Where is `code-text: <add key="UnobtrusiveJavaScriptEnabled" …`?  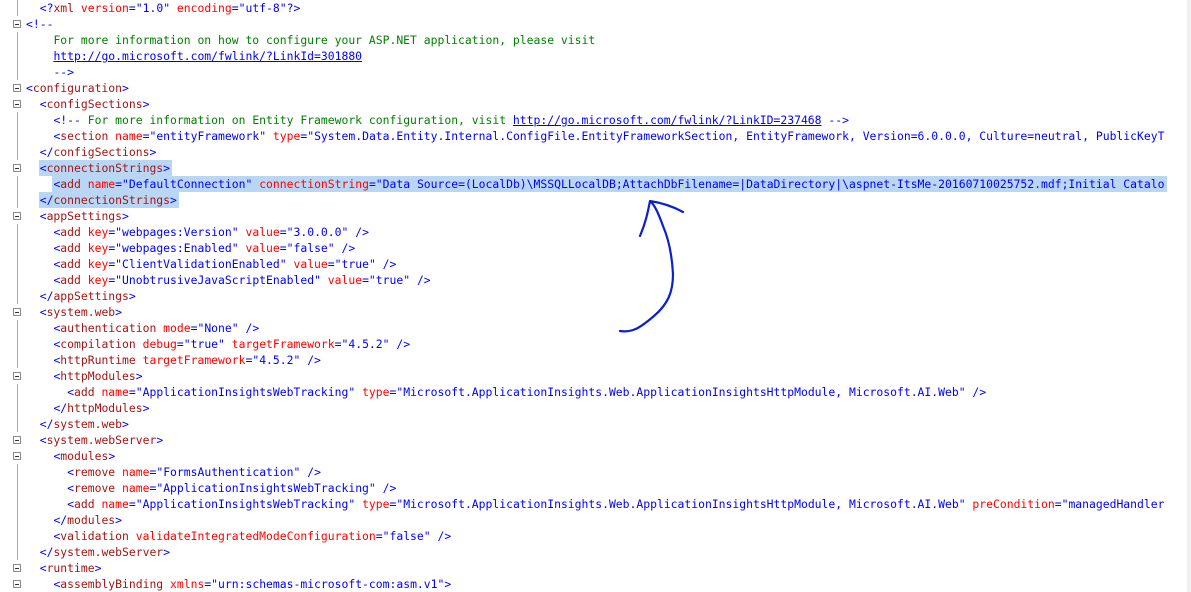
code-text: <add key="UnobtrusiveJavaScriptEnabled" … is located at coordinates (241, 280).